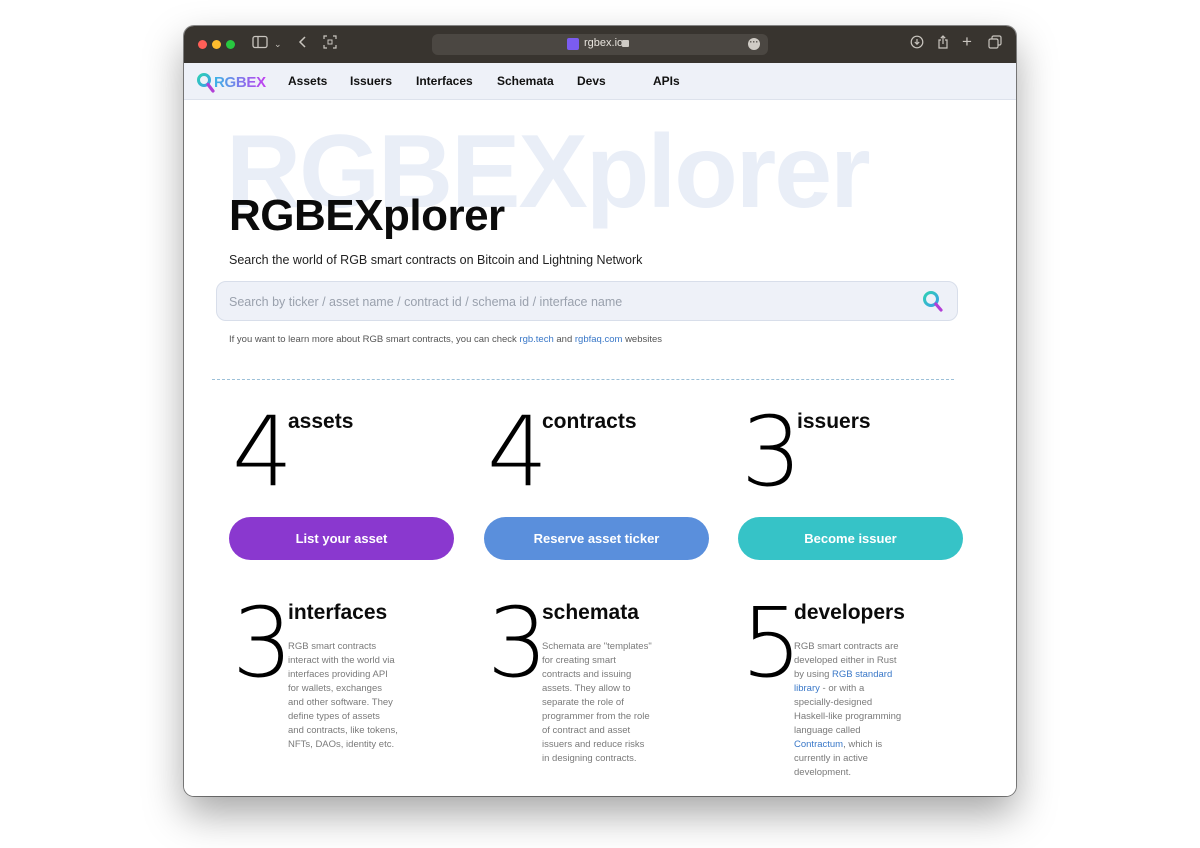 This screenshot has width=1200, height=848. Describe the element at coordinates (599, 339) in the screenshot. I see `rgbfaq-link: rgbfaq.com` at that location.